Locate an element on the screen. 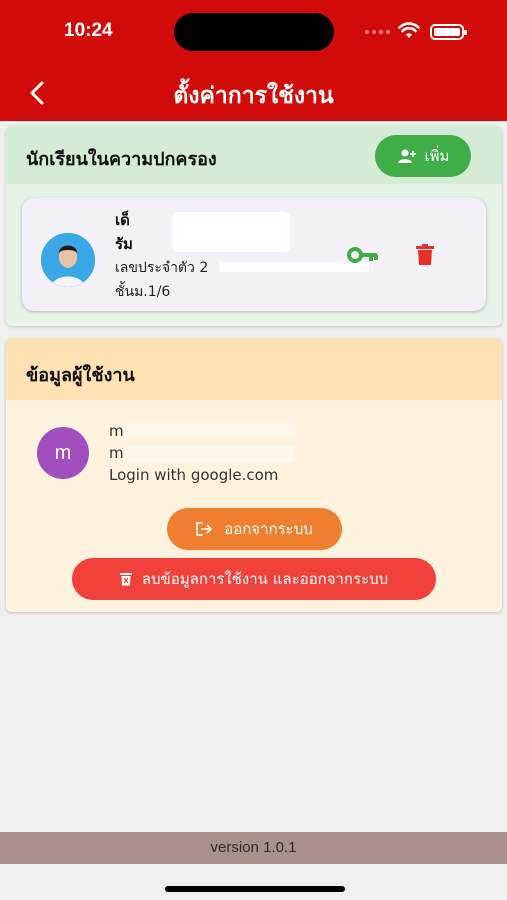 This screenshot has width=507, height=900. cellular-signal-icon is located at coordinates (378, 33).